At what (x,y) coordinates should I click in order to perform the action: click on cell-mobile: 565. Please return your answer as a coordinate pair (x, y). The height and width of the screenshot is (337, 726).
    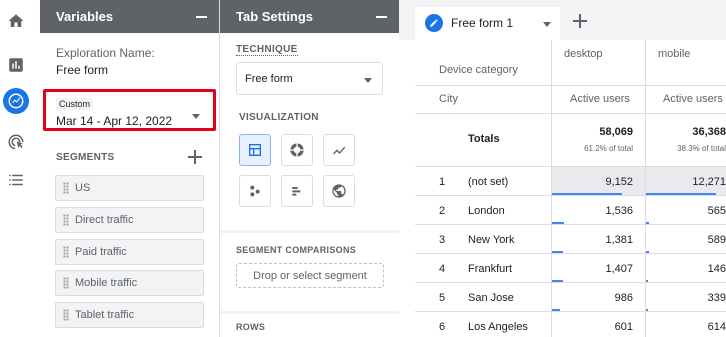
    Looking at the image, I should click on (716, 211).